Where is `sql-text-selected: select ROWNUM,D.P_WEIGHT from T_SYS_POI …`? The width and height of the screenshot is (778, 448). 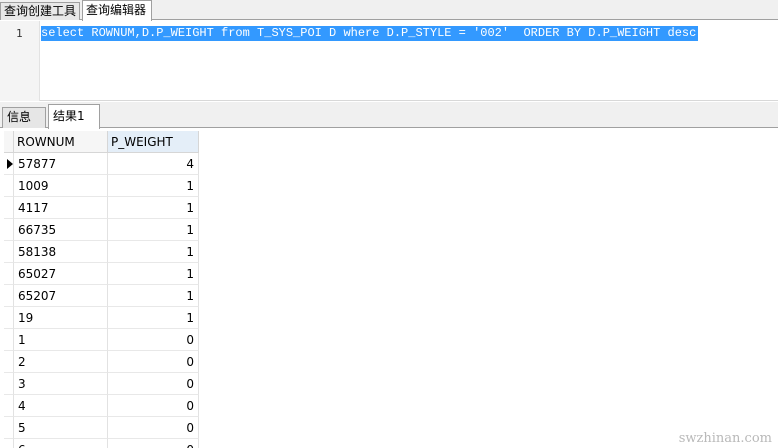
sql-text-selected: select ROWNUM,D.P_WEIGHT from T_SYS_POI … is located at coordinates (370, 33).